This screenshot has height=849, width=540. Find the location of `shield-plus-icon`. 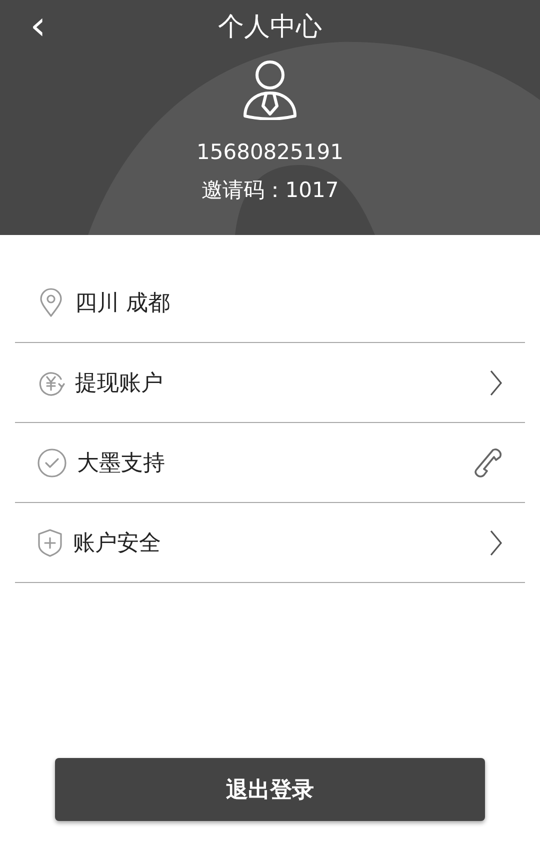

shield-plus-icon is located at coordinates (50, 543).